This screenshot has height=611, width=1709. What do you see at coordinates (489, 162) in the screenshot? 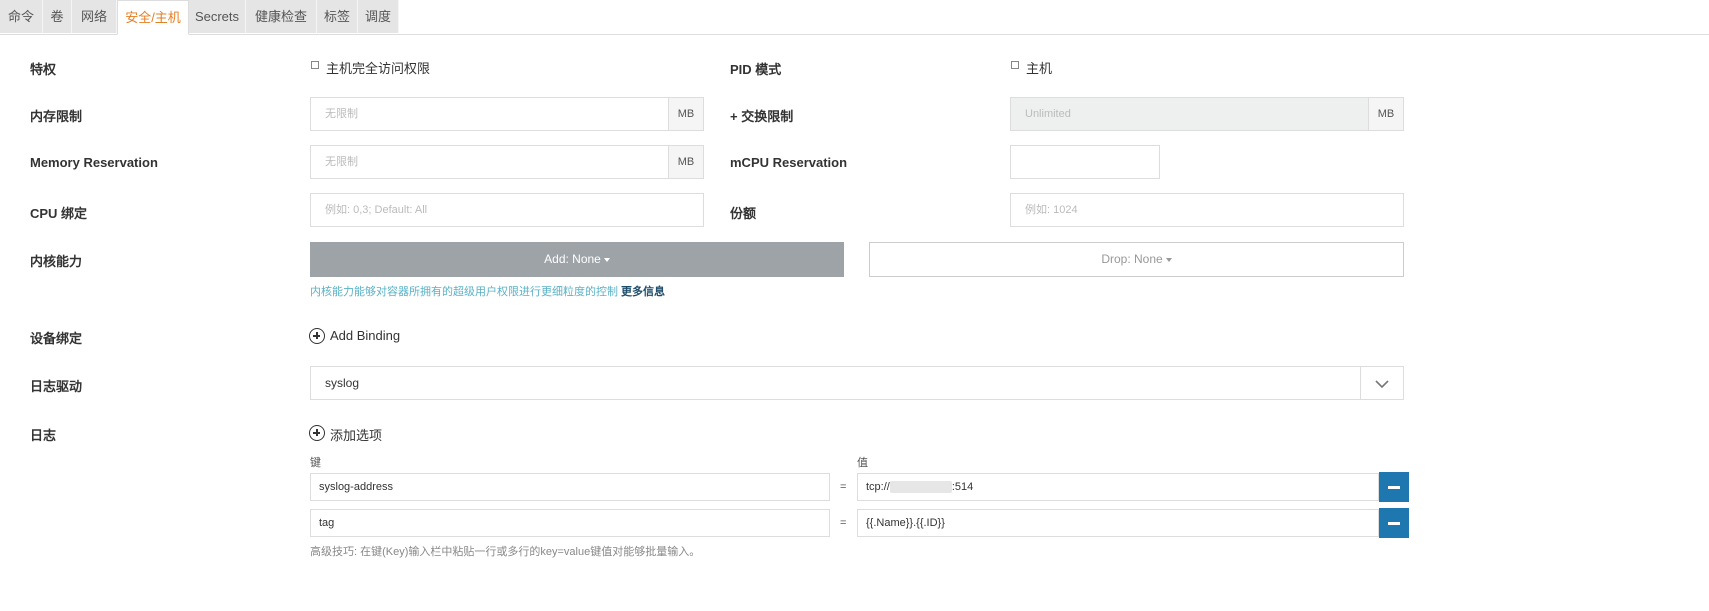
I see `memory-reservation-input: 无限制` at bounding box center [489, 162].